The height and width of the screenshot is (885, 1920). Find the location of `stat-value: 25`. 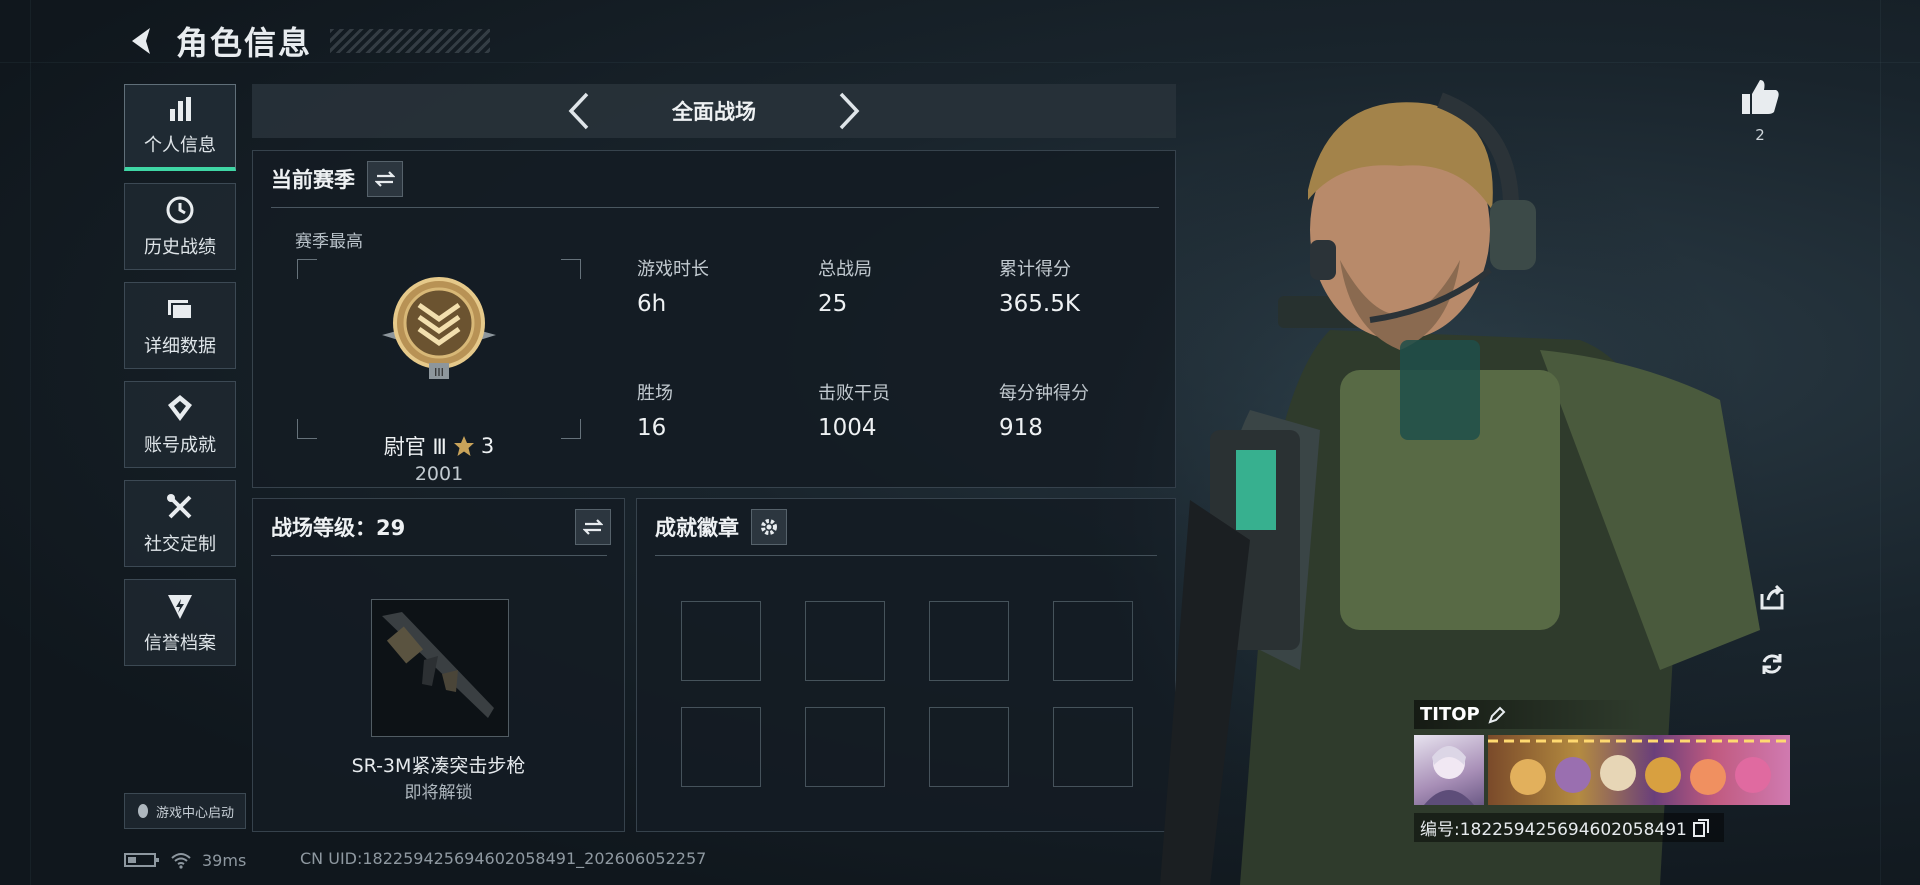

stat-value: 25 is located at coordinates (833, 304).